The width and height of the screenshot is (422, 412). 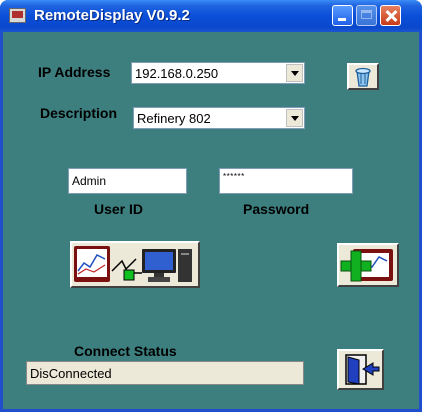 I want to click on clear-button, so click(x=363, y=76).